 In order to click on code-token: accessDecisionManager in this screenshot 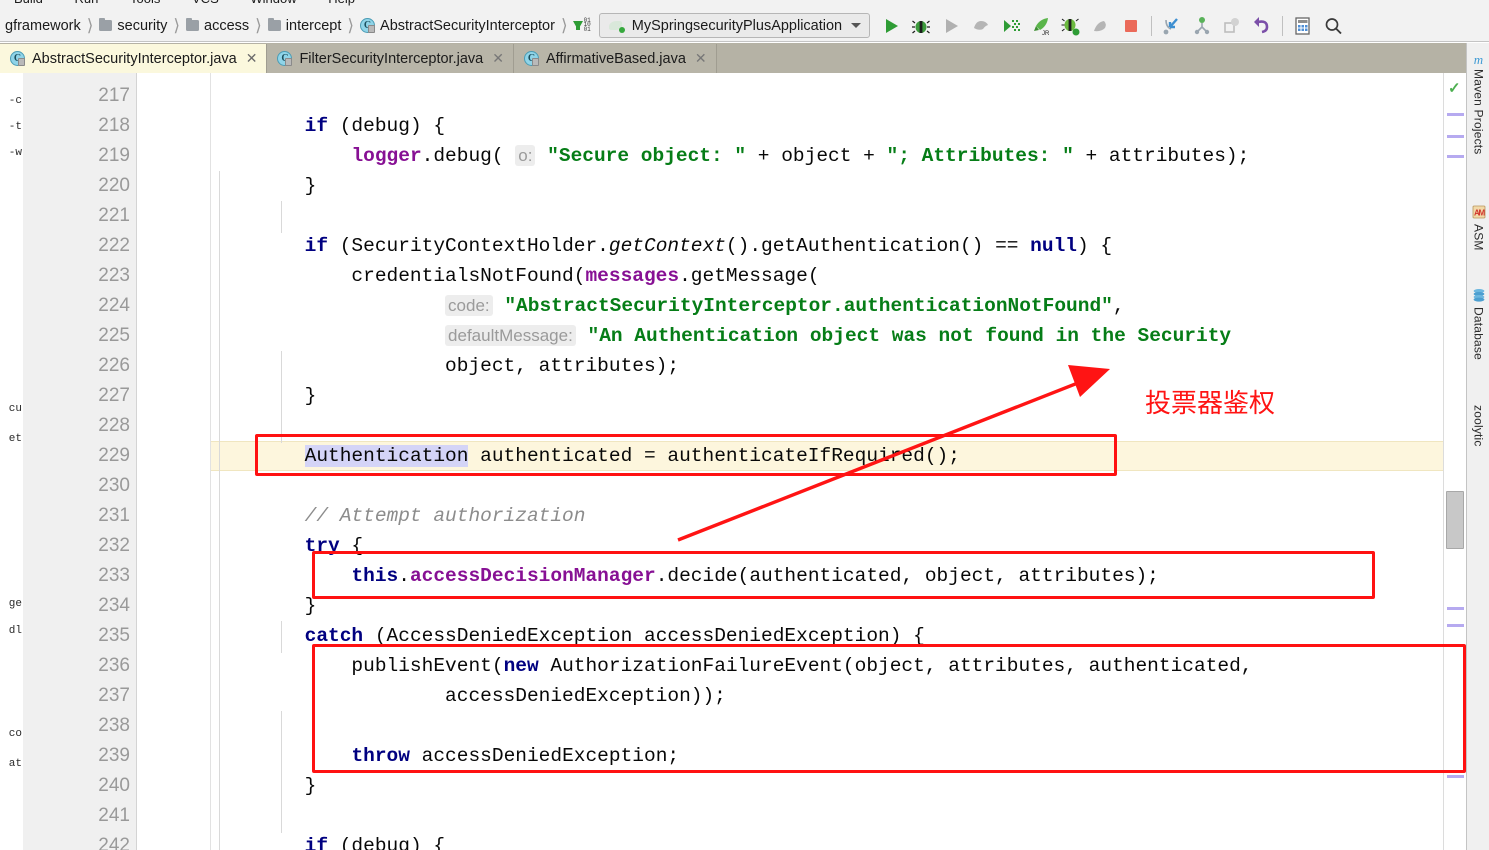, I will do `click(532, 576)`.